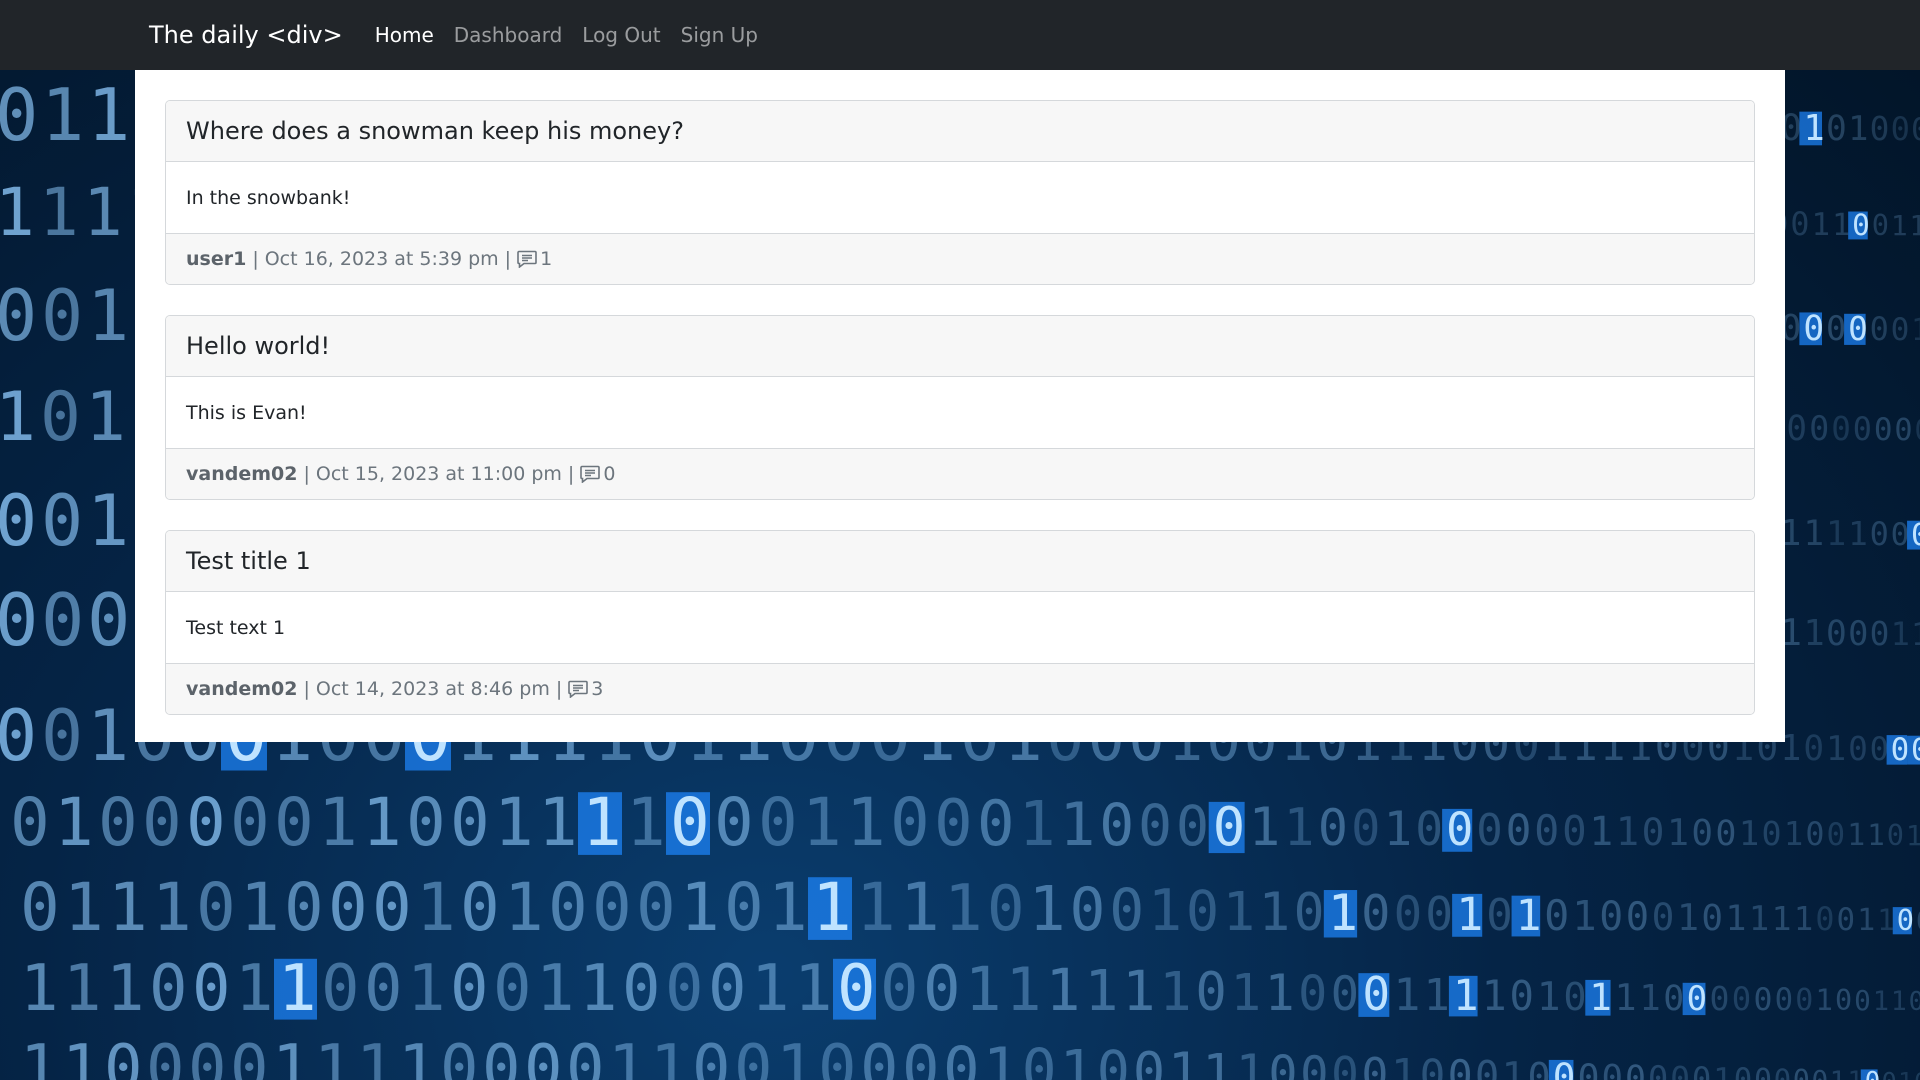 The width and height of the screenshot is (1920, 1080). I want to click on nav-link-logout: Log Out, so click(621, 35).